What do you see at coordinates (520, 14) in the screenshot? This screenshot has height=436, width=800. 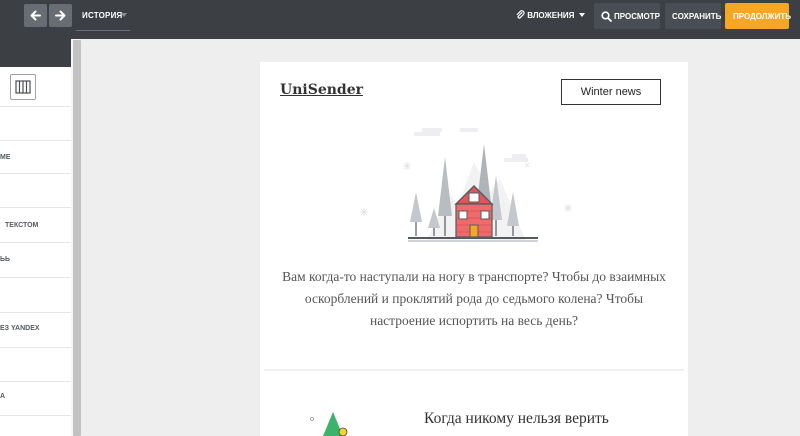 I see `paperclip-icon` at bounding box center [520, 14].